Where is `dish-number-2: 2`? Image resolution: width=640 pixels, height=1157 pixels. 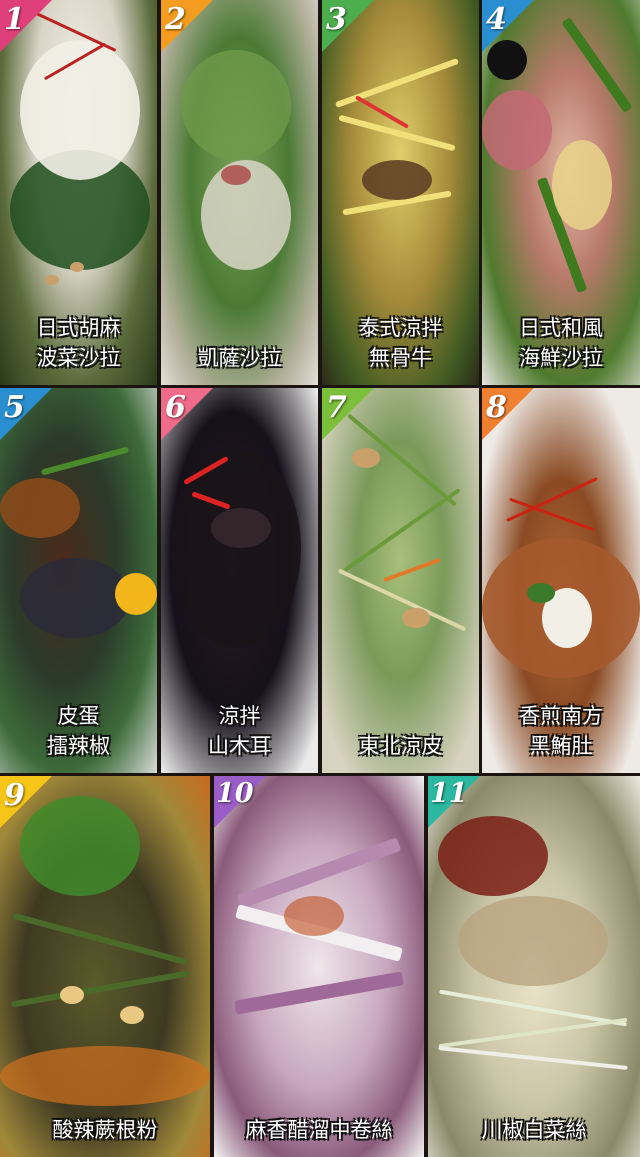 dish-number-2: 2 is located at coordinates (175, 19).